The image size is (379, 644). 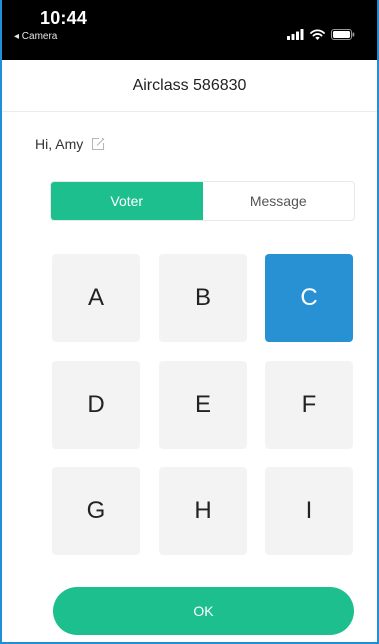 I want to click on option-label: H, so click(x=203, y=510).